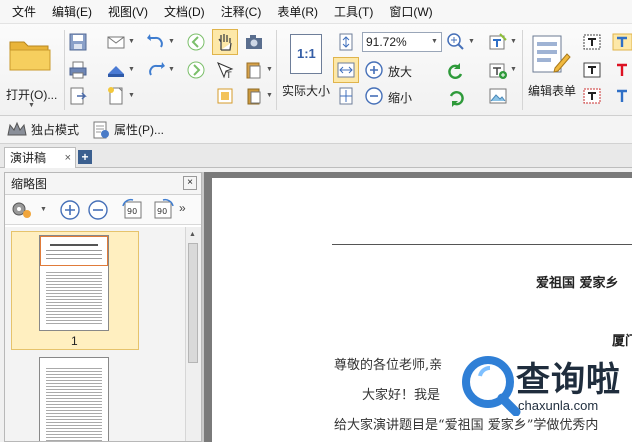 Image resolution: width=632 pixels, height=442 pixels. Describe the element at coordinates (552, 91) in the screenshot. I see `edit-form-label: 编辑表单` at that location.